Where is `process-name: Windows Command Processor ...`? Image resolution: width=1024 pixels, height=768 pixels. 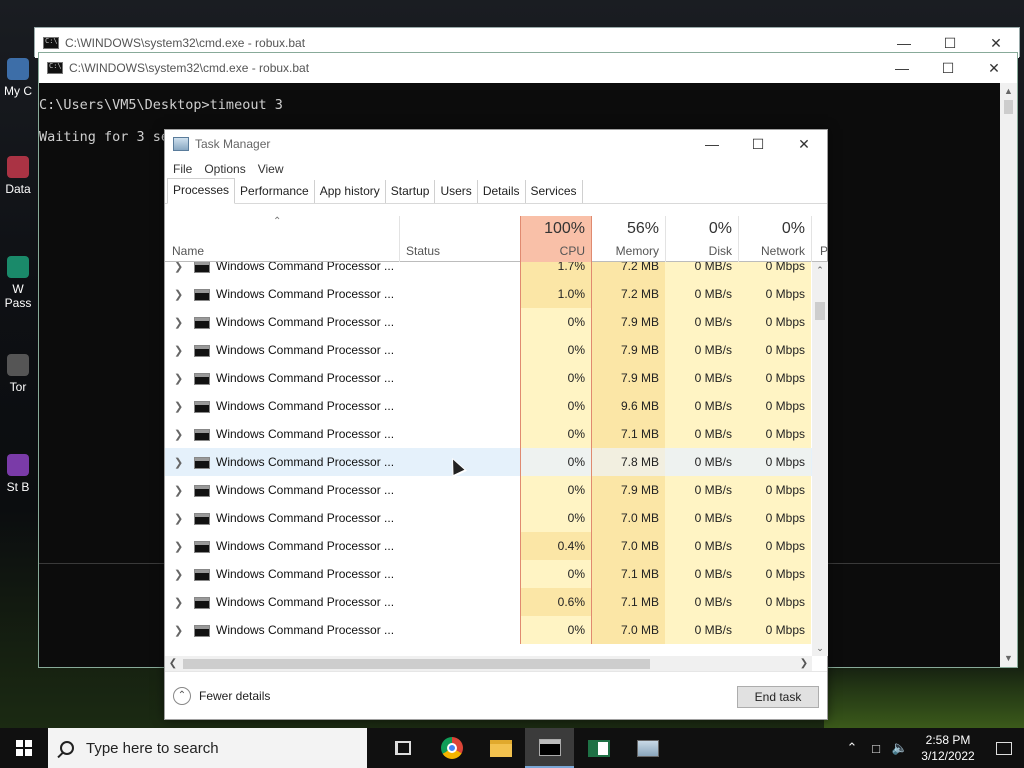 process-name: Windows Command Processor ... is located at coordinates (305, 294).